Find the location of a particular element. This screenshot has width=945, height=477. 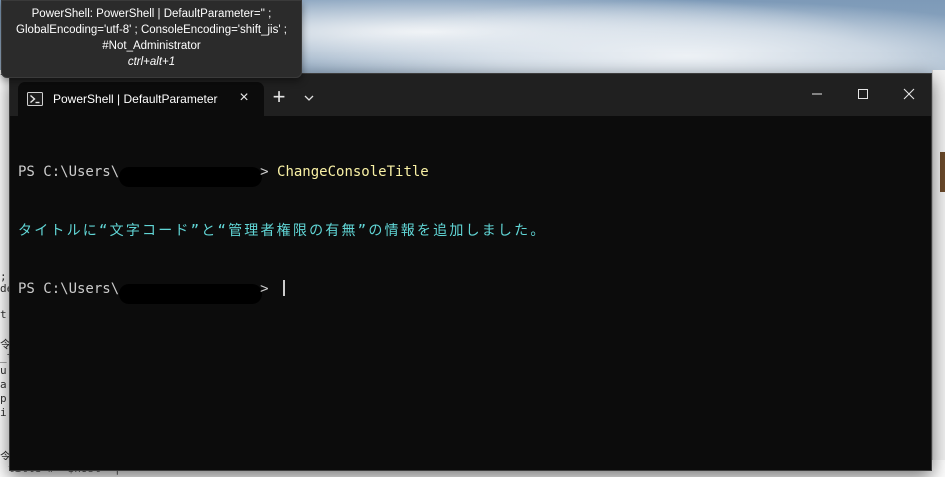

maximize-icon is located at coordinates (863, 94).